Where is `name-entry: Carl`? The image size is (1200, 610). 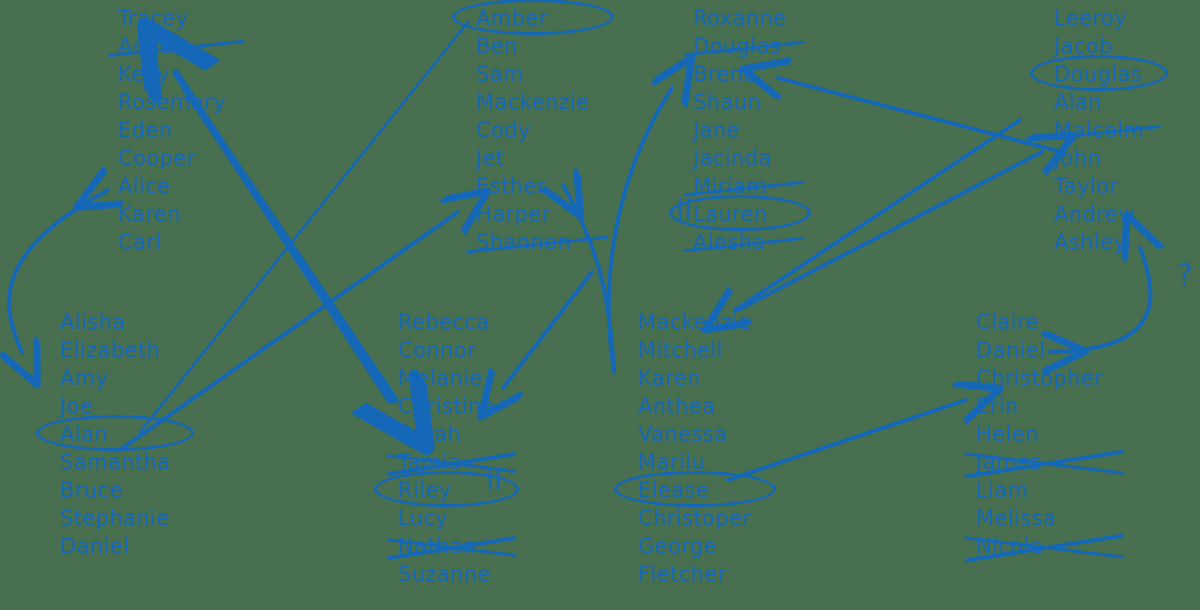
name-entry: Carl is located at coordinates (140, 242).